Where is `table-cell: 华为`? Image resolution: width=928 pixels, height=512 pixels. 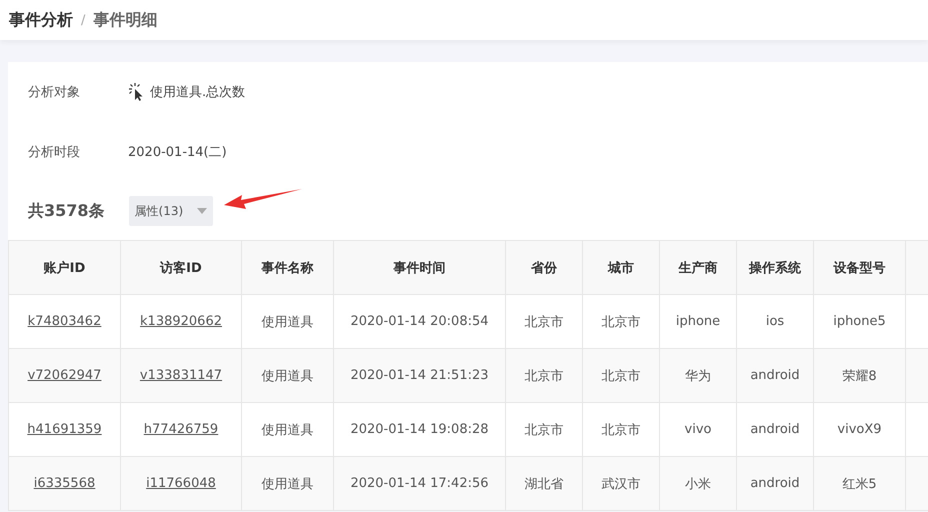
table-cell: 华为 is located at coordinates (698, 375).